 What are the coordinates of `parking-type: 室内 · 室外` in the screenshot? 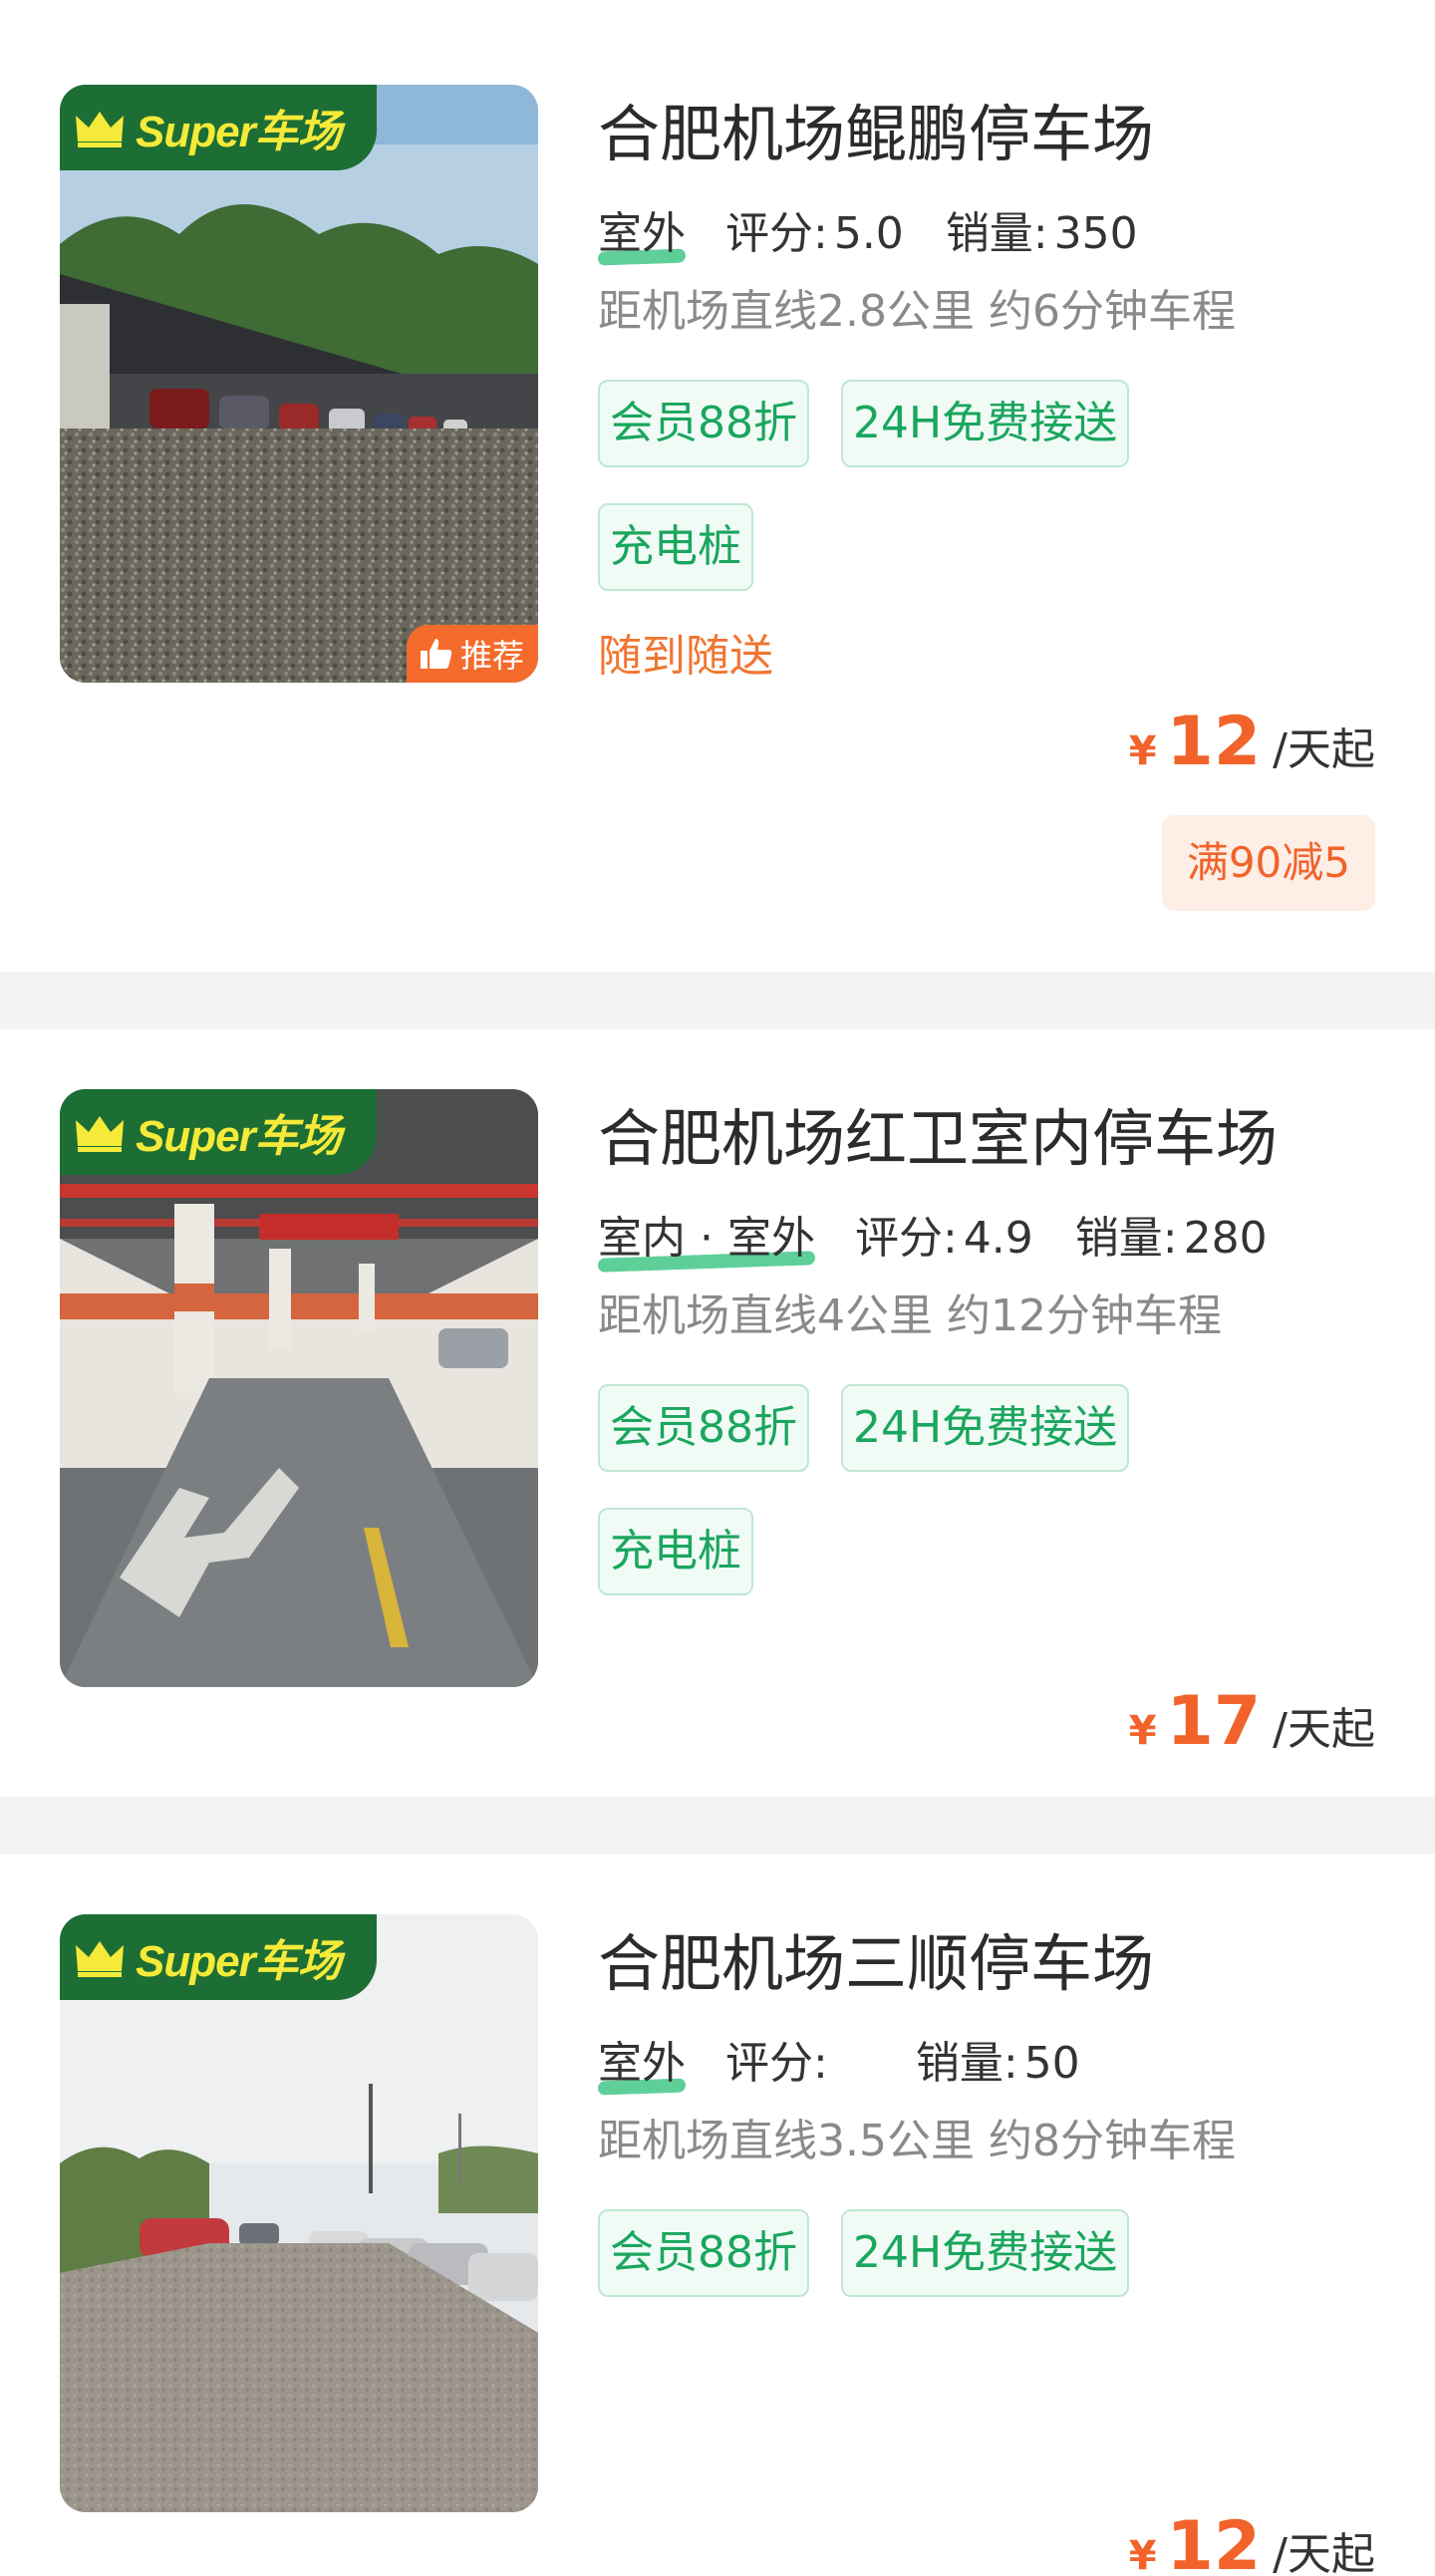 It's located at (706, 1241).